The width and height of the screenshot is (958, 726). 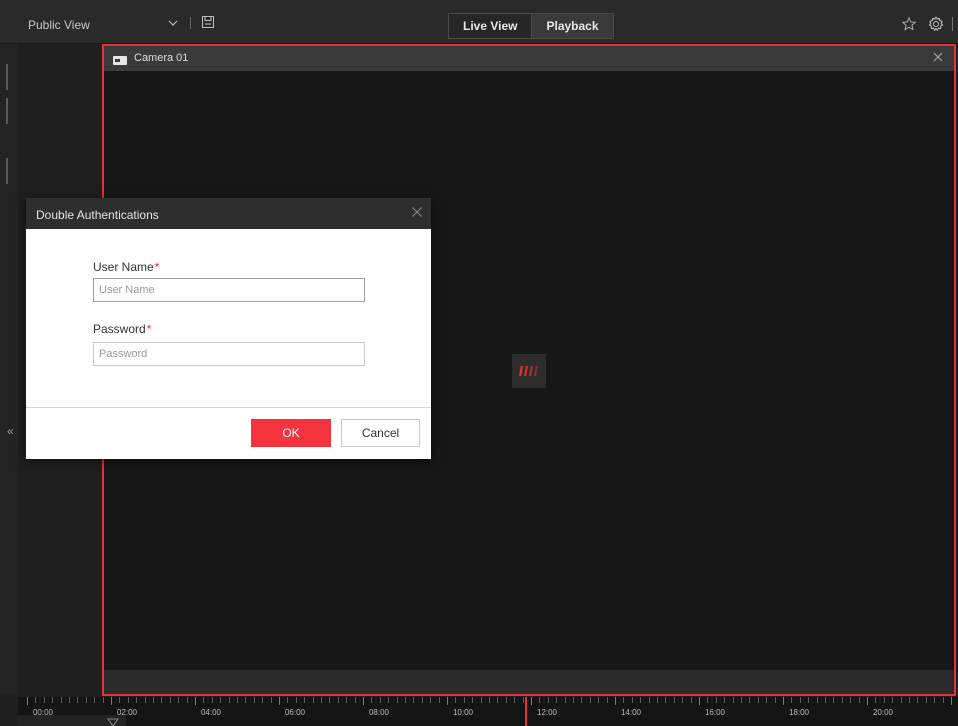 What do you see at coordinates (572, 26) in the screenshot?
I see `tab-playback: Playback` at bounding box center [572, 26].